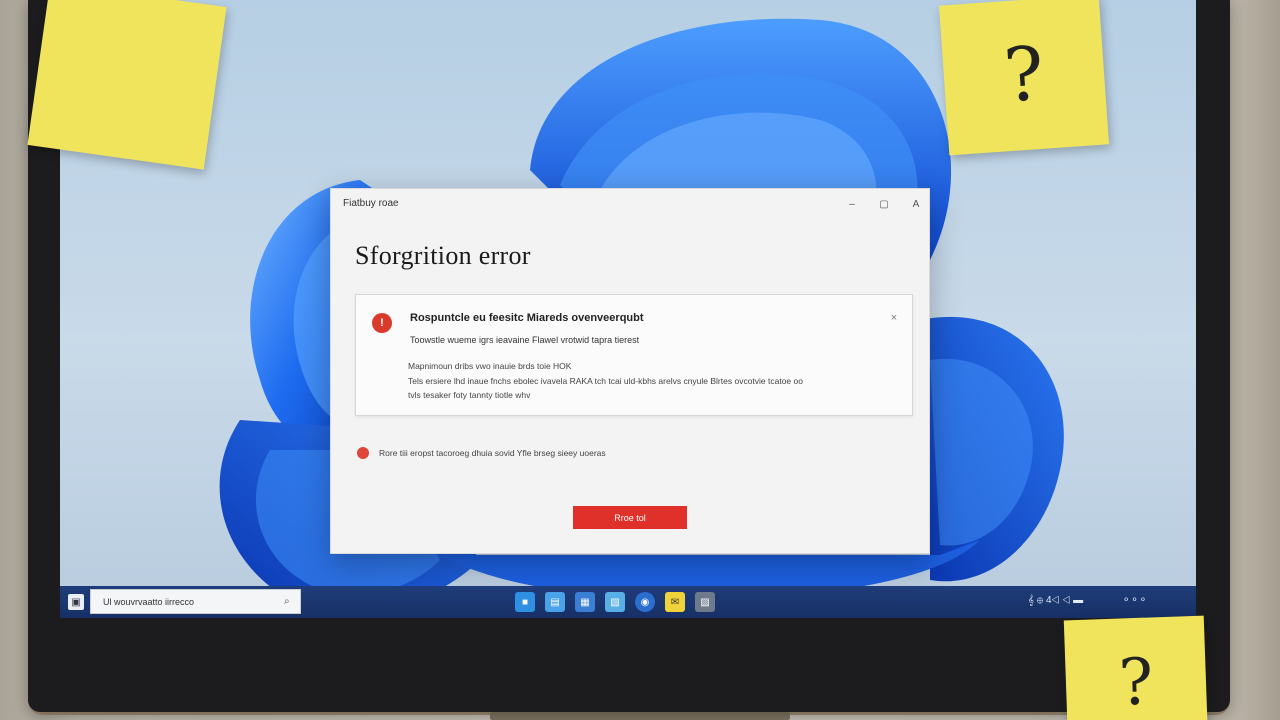  What do you see at coordinates (363, 453) in the screenshot?
I see `warning-dot-icon` at bounding box center [363, 453].